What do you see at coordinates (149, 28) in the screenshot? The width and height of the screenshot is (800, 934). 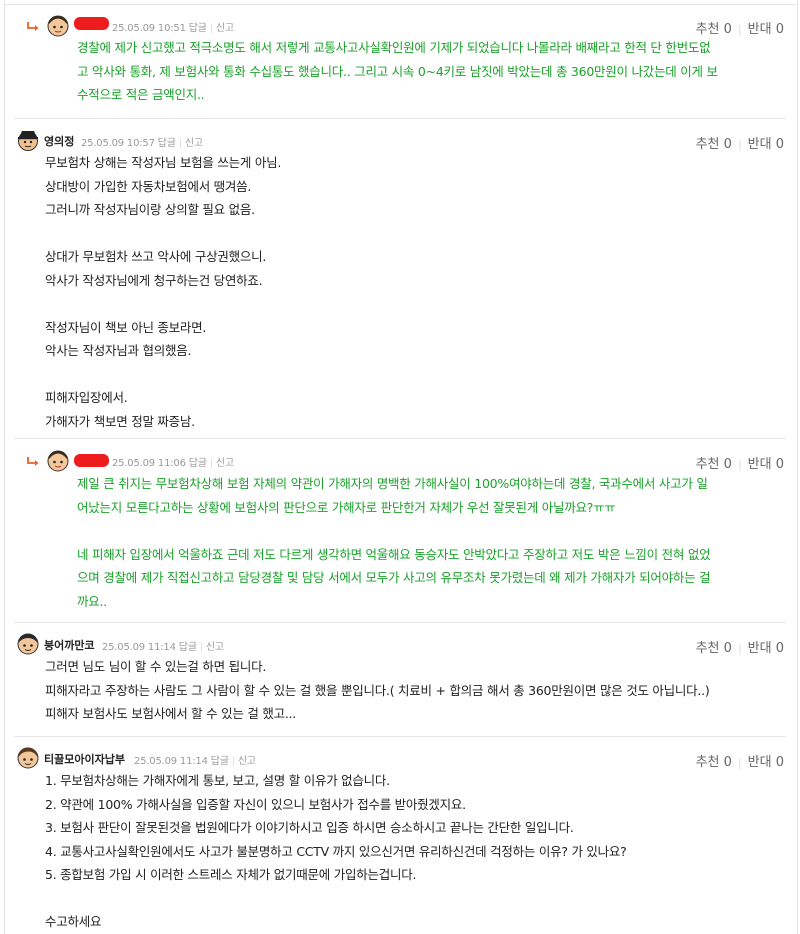 I see `comment-date: 25.05.09 10:51` at bounding box center [149, 28].